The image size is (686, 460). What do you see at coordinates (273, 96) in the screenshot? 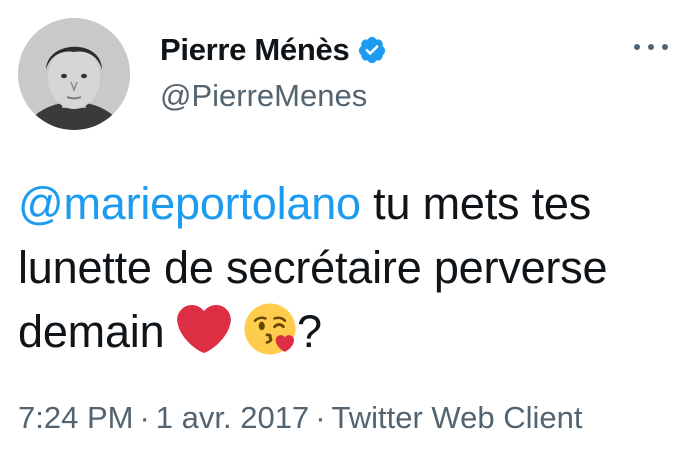
I see `author-handle: @PierreMenes` at bounding box center [273, 96].